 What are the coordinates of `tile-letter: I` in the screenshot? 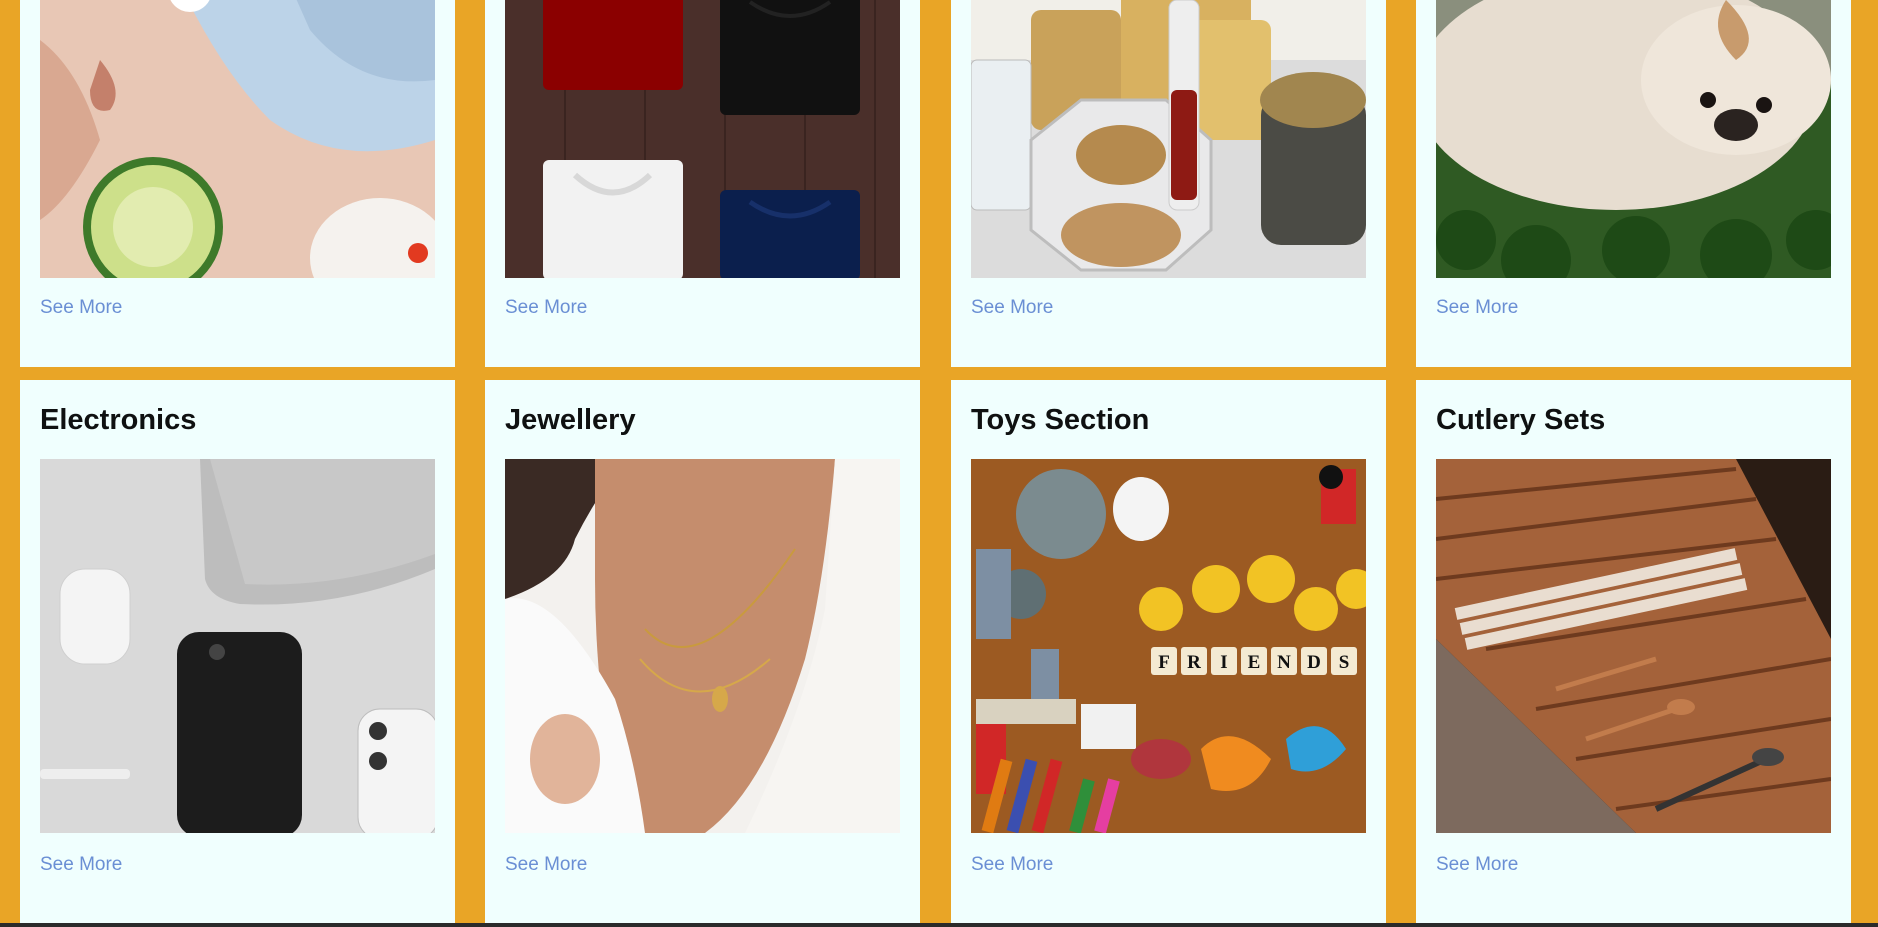 It's located at (1223, 662).